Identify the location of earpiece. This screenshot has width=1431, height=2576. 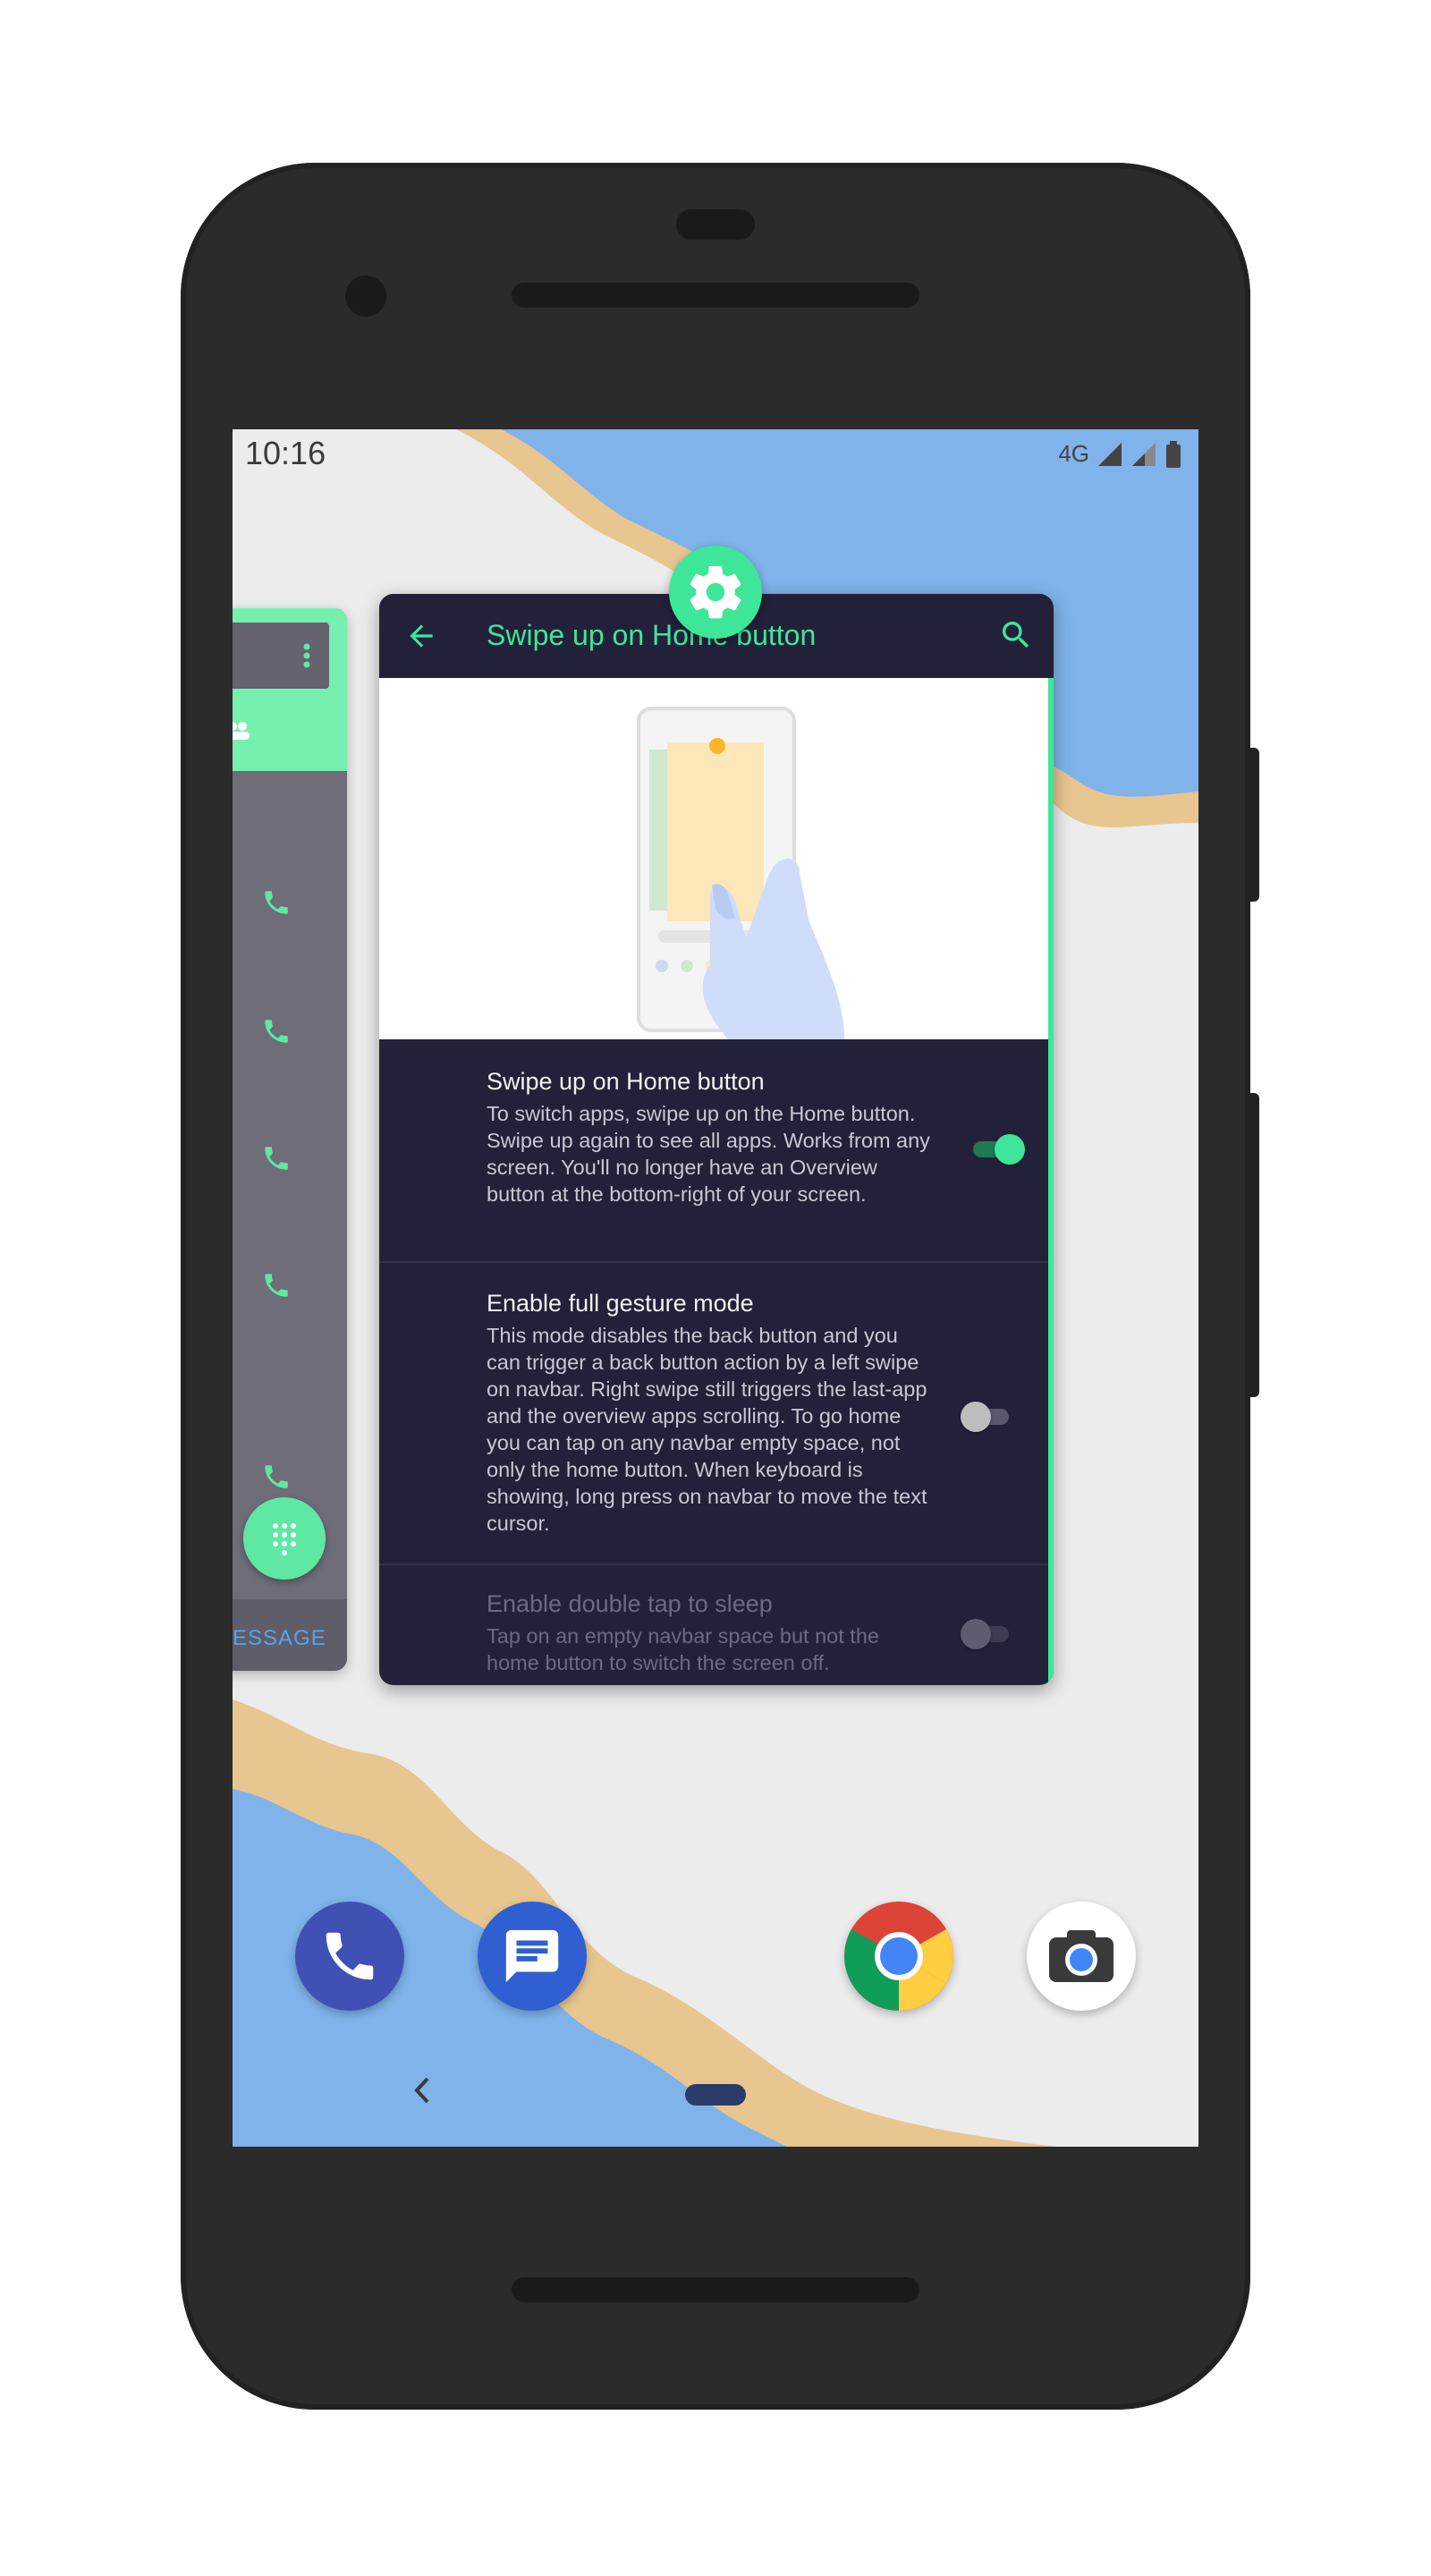
(716, 224).